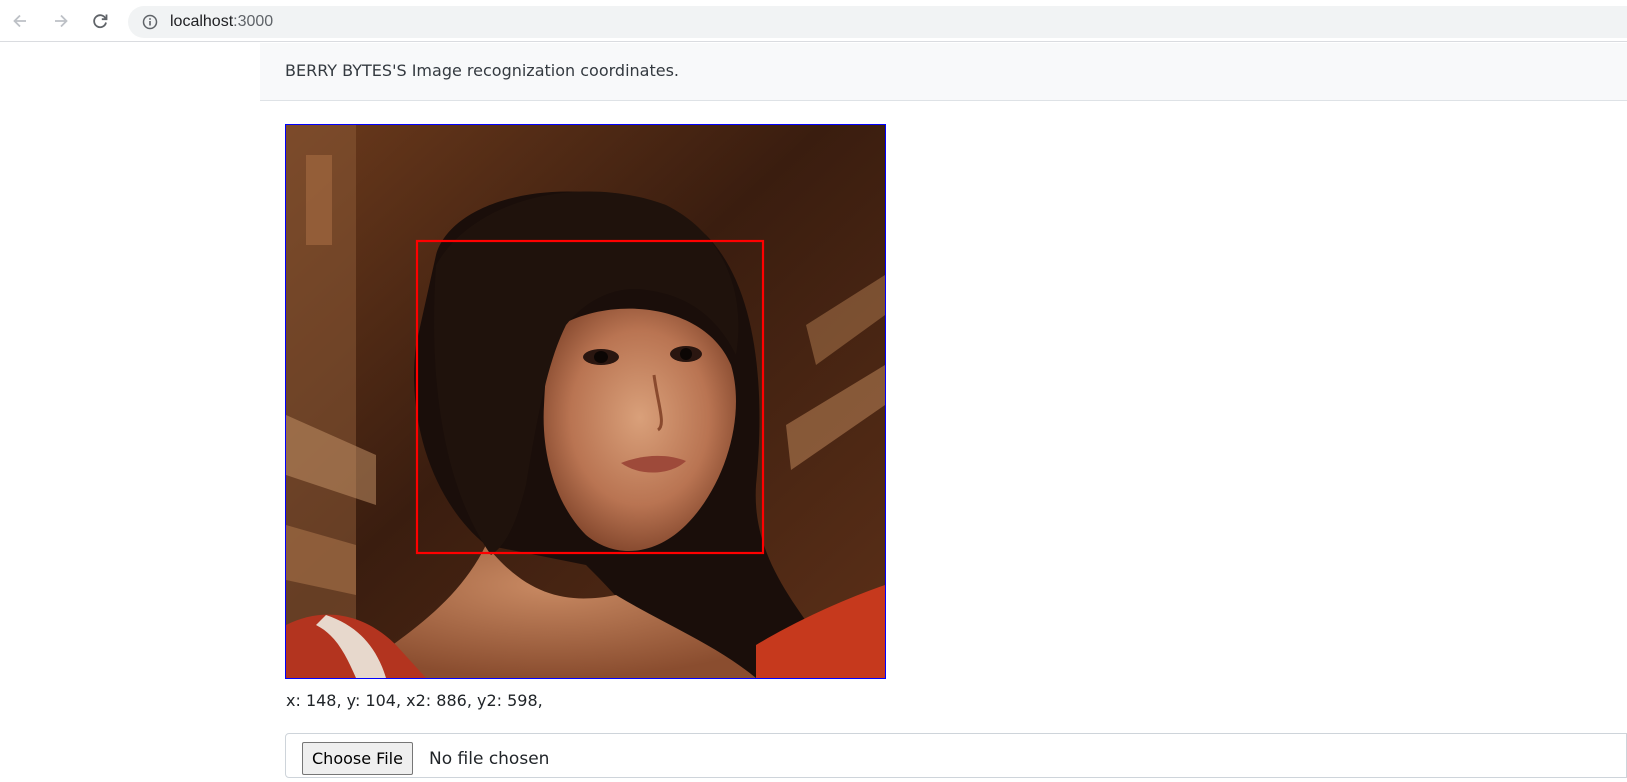 This screenshot has width=1627, height=782. I want to click on back-button, so click(20, 21).